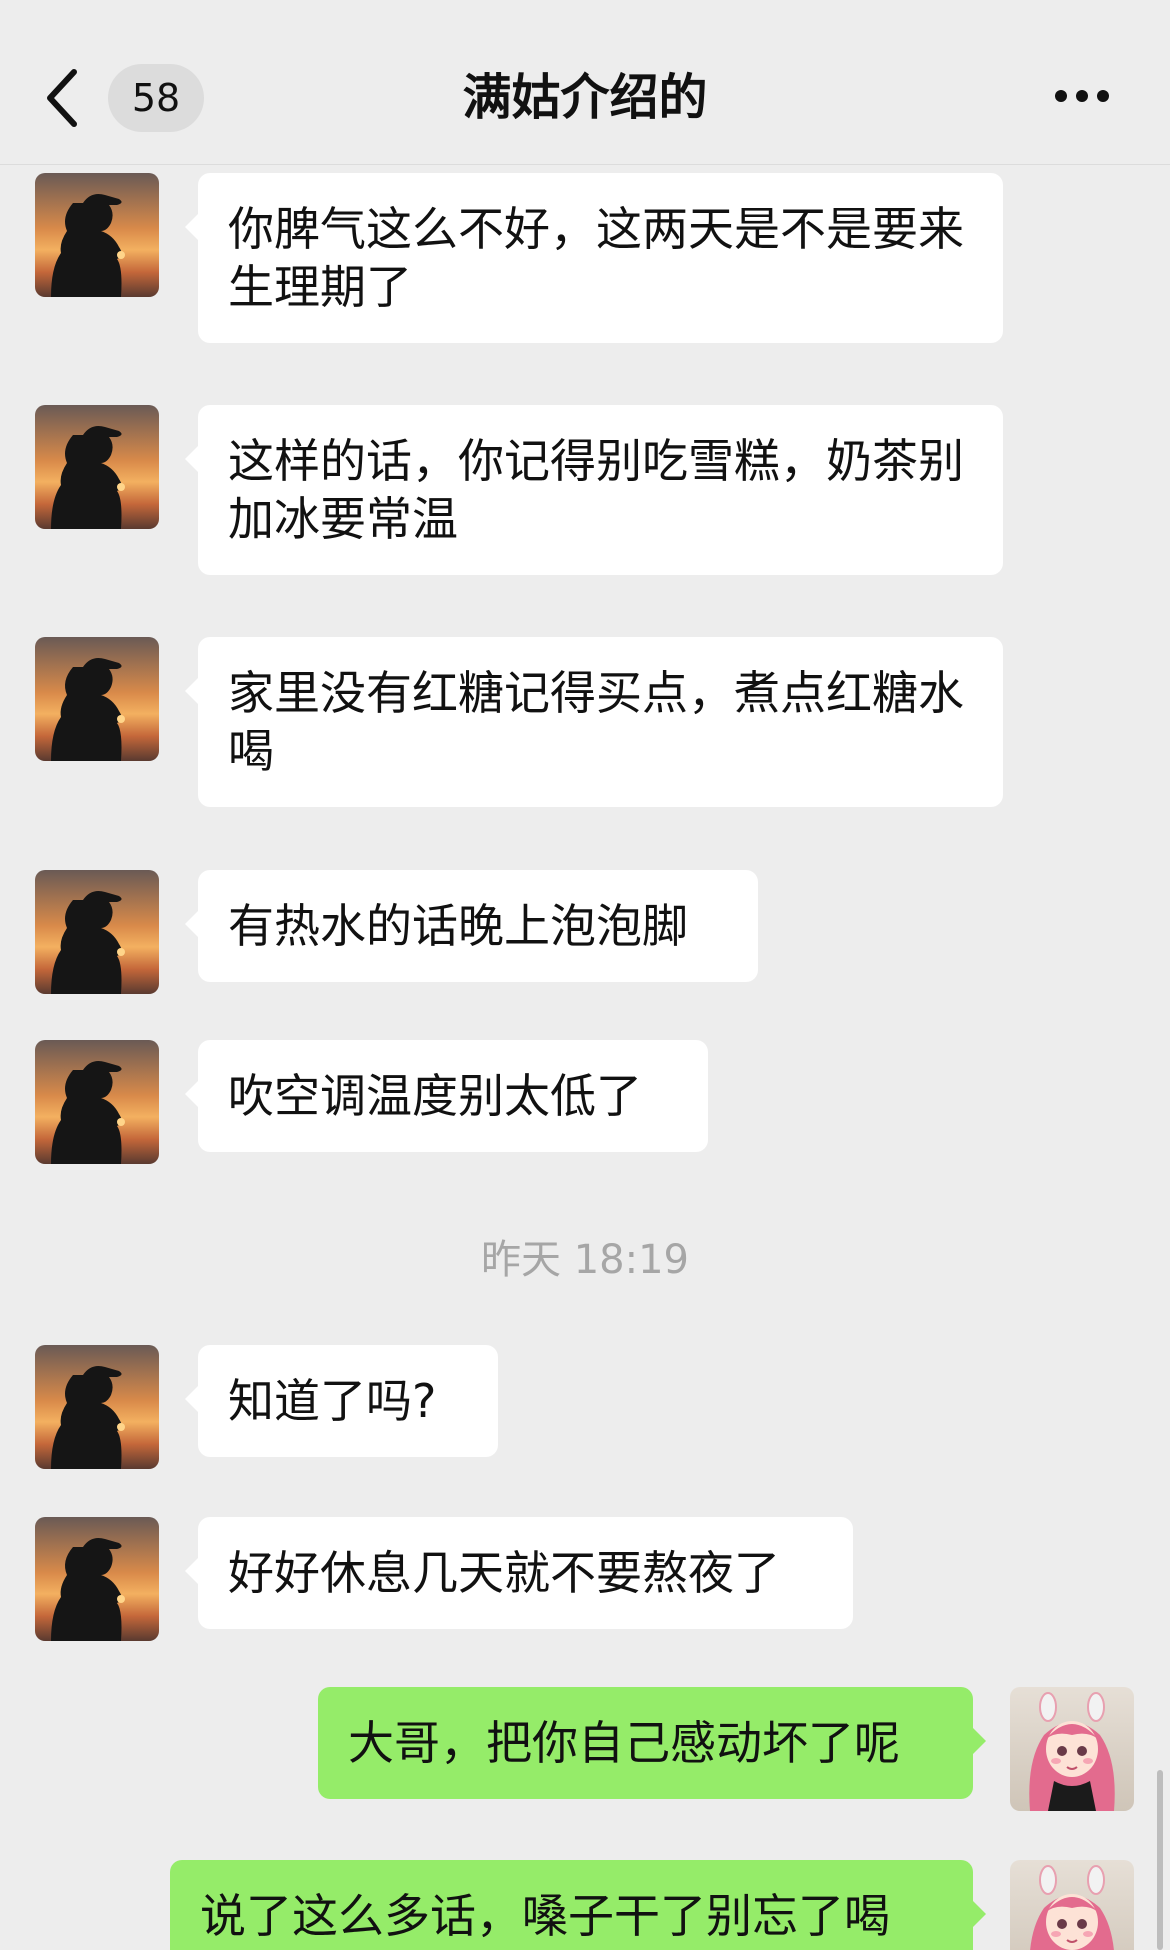 This screenshot has width=1170, height=1950. I want to click on timestamp: 昨天 18:19, so click(585, 1260).